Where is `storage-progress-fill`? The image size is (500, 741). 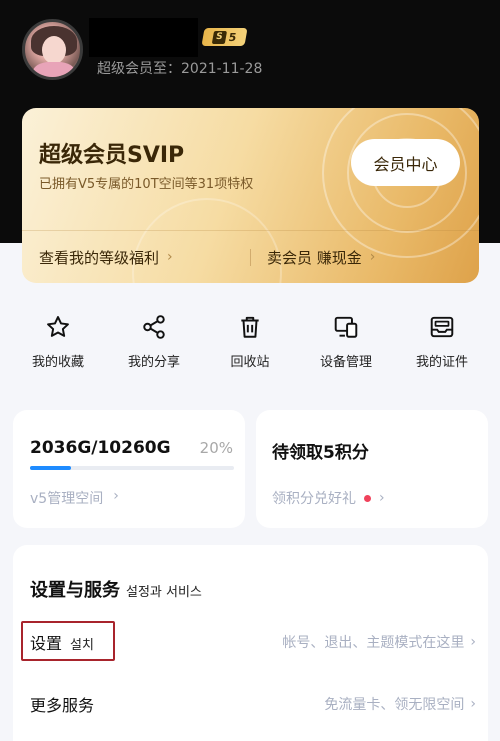 storage-progress-fill is located at coordinates (50, 468).